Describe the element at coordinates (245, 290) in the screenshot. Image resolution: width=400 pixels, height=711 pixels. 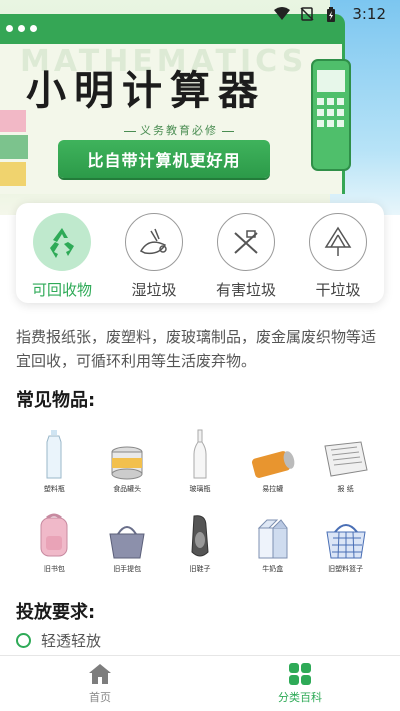
I see `category-label: 有害垃圾` at that location.